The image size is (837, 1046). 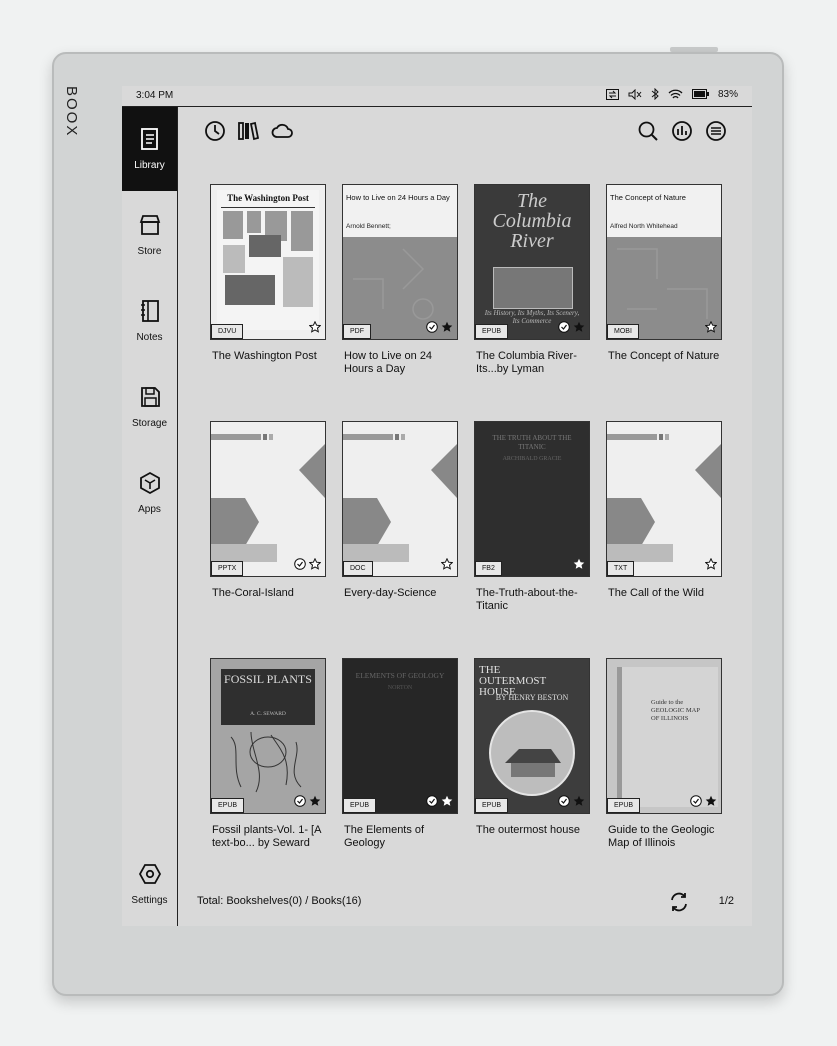 I want to click on cover-title: FOSSIL PLANTS, so click(x=268, y=679).